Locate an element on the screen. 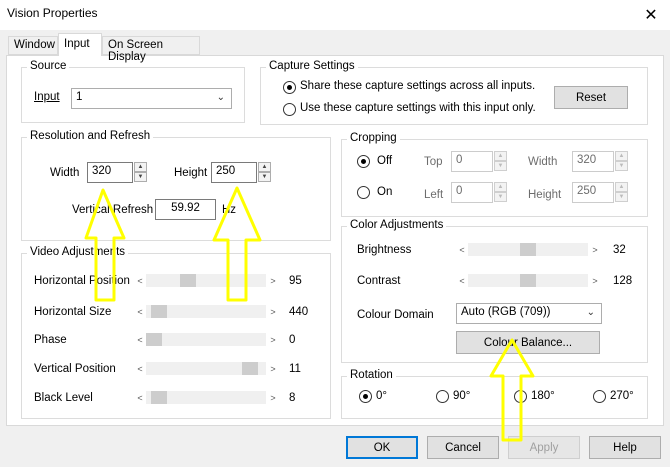 Image resolution: width=670 pixels, height=467 pixels. crop-on-radio is located at coordinates (363, 192).